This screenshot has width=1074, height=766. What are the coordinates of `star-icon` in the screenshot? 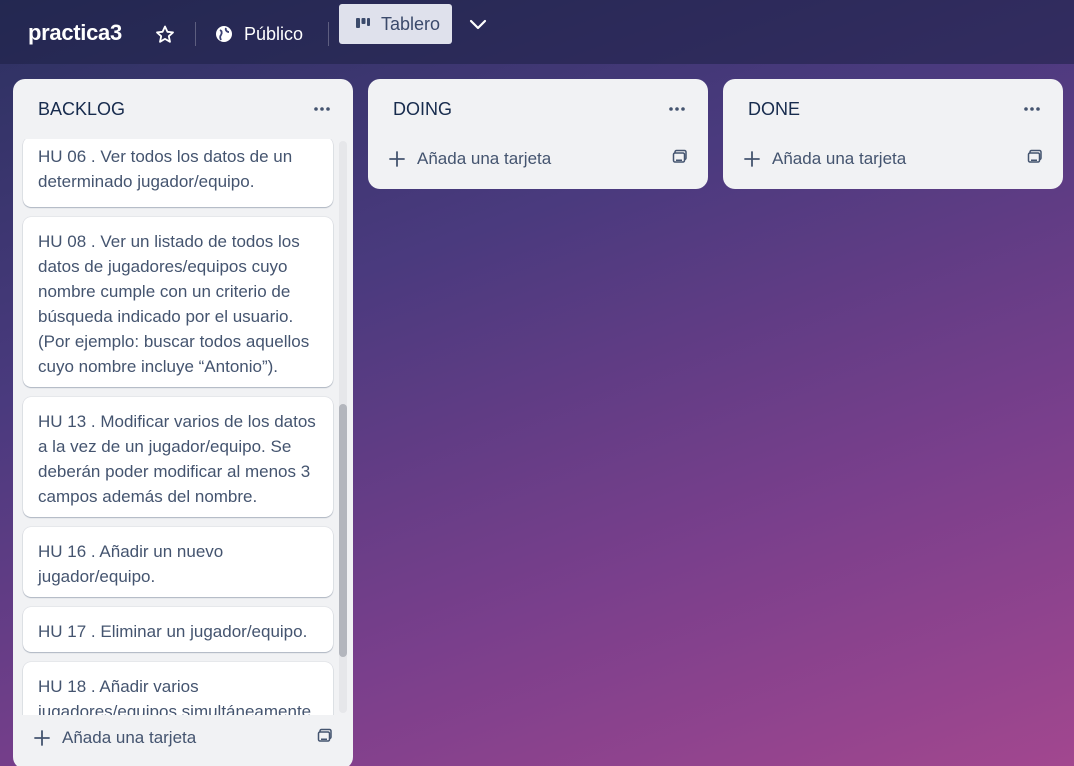 It's located at (165, 34).